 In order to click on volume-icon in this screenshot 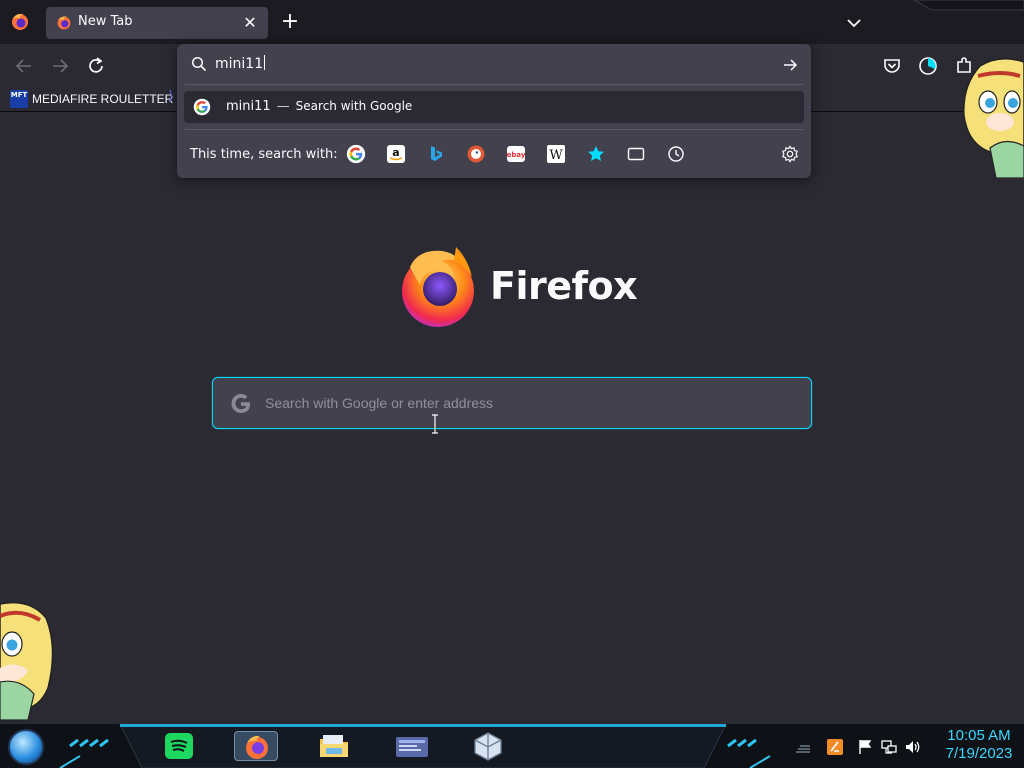, I will do `click(913, 747)`.